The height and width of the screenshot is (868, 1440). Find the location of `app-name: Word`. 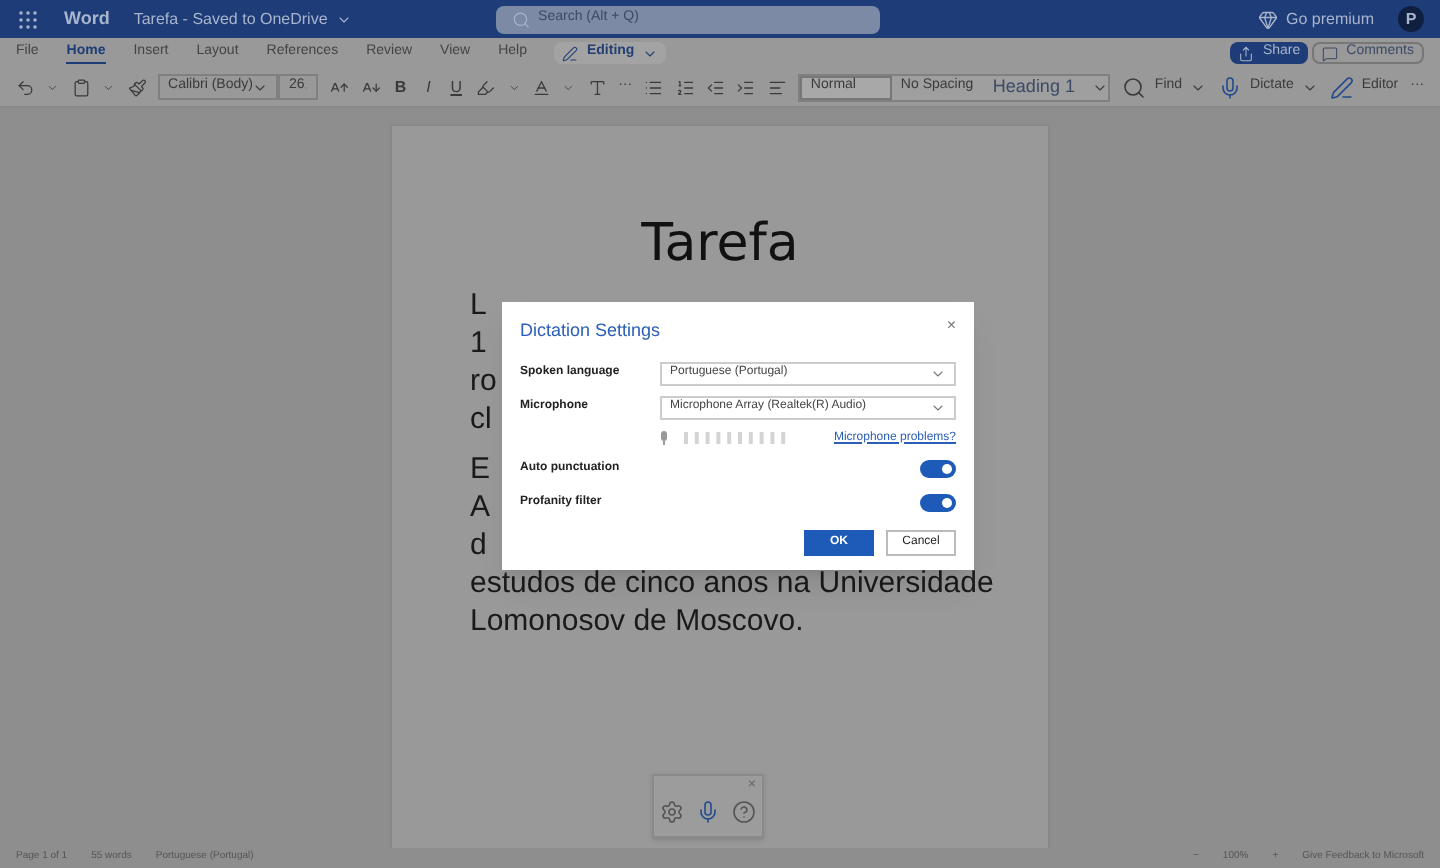

app-name: Word is located at coordinates (87, 18).